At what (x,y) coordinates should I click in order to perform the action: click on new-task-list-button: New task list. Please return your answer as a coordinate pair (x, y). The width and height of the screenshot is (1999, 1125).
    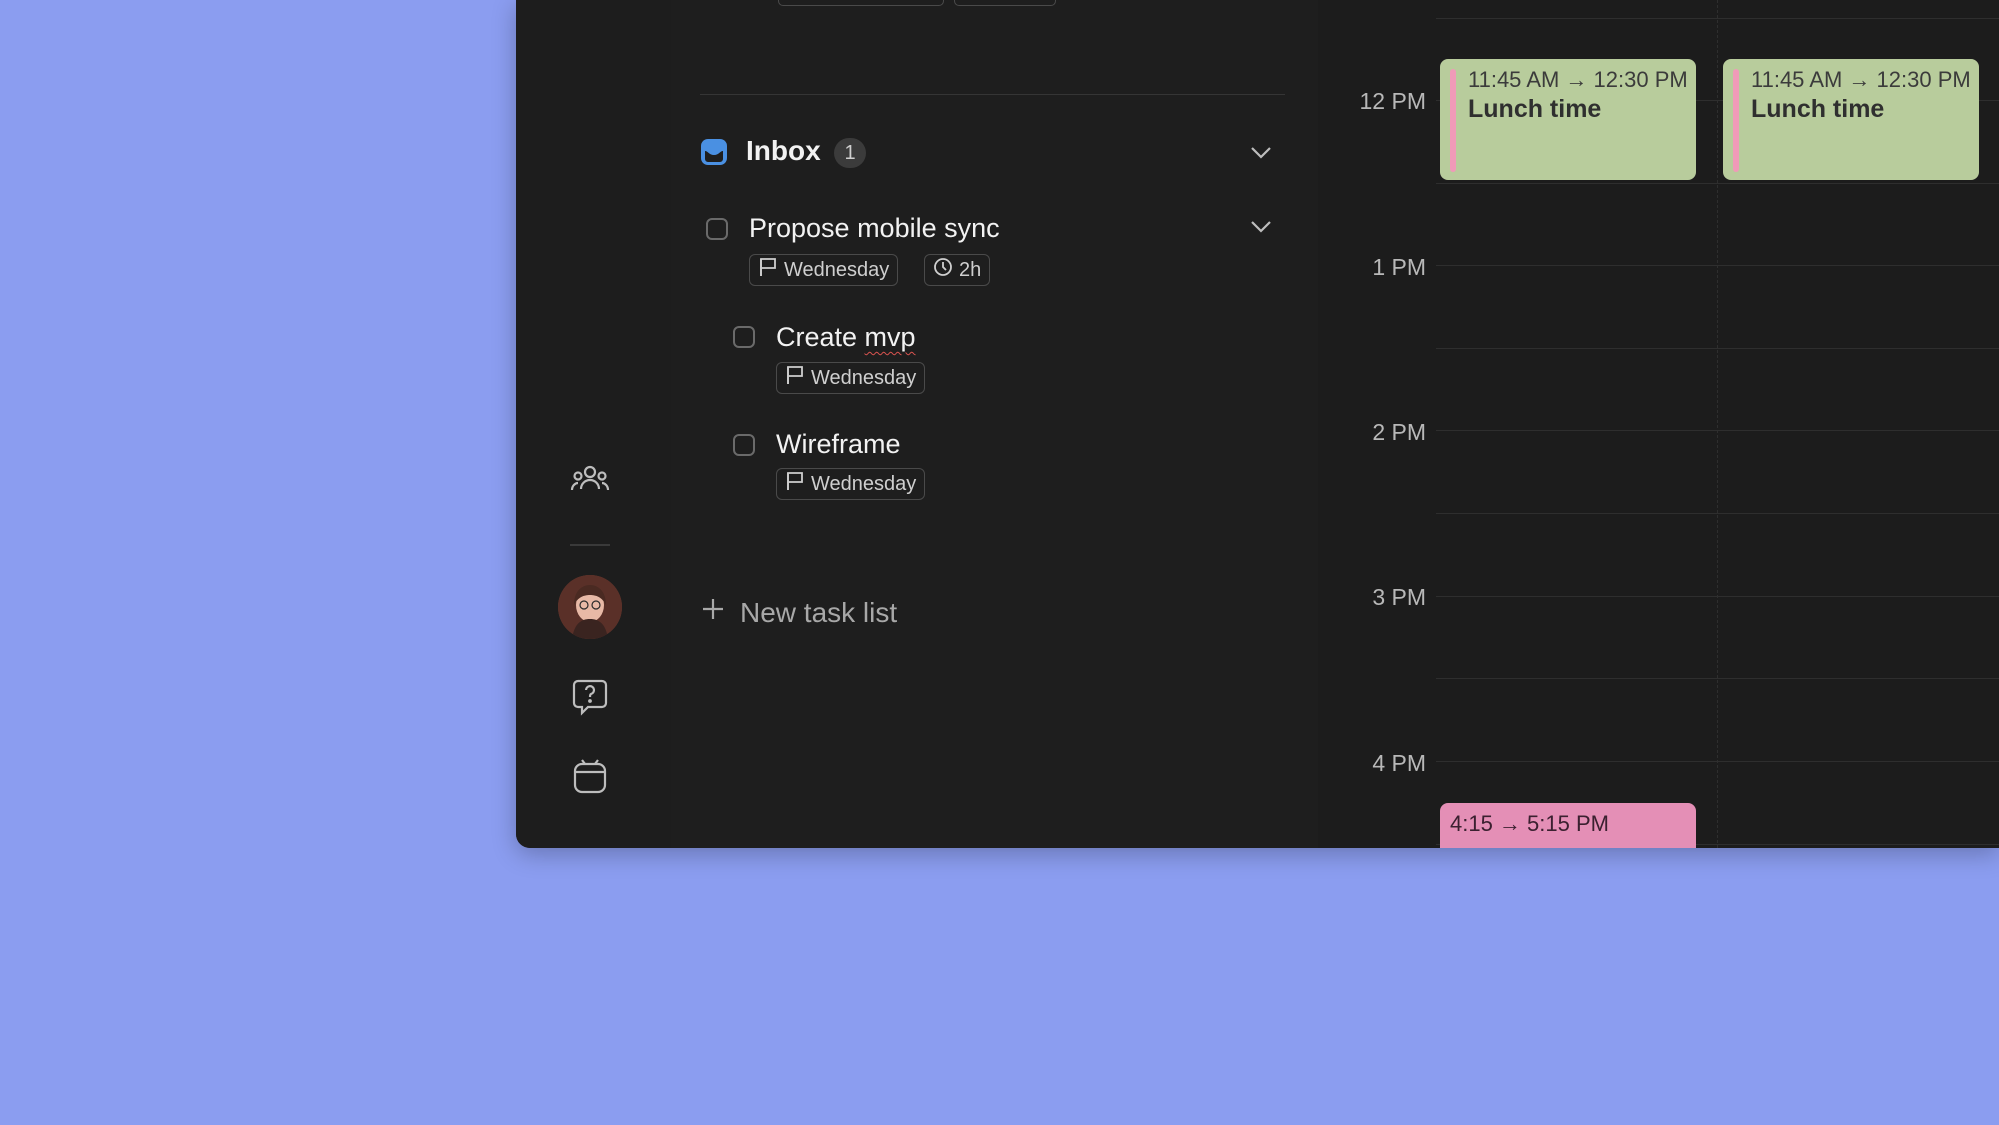
    Looking at the image, I should click on (798, 612).